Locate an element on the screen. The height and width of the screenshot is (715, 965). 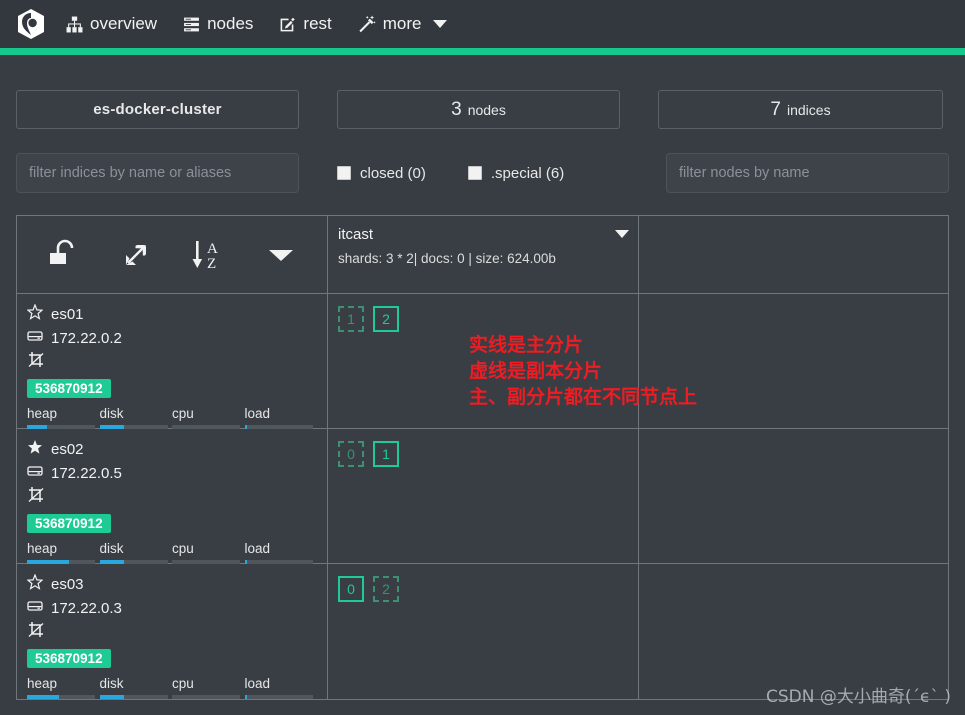
nav-item-rest: rest is located at coordinates (305, 24).